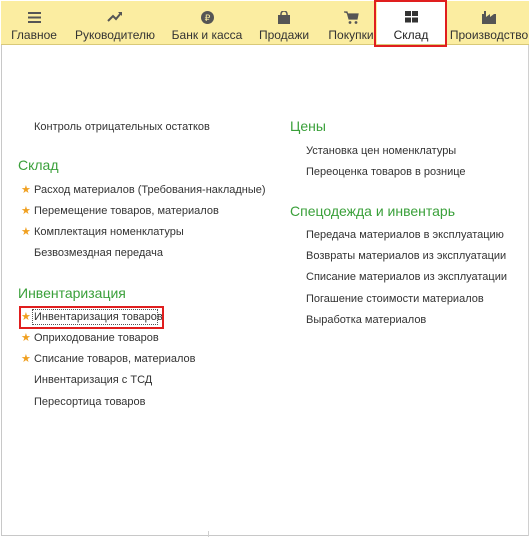 Image resolution: width=532 pixels, height=539 pixels. Describe the element at coordinates (34, 35) in the screenshot. I see `tab-label: Главное` at that location.